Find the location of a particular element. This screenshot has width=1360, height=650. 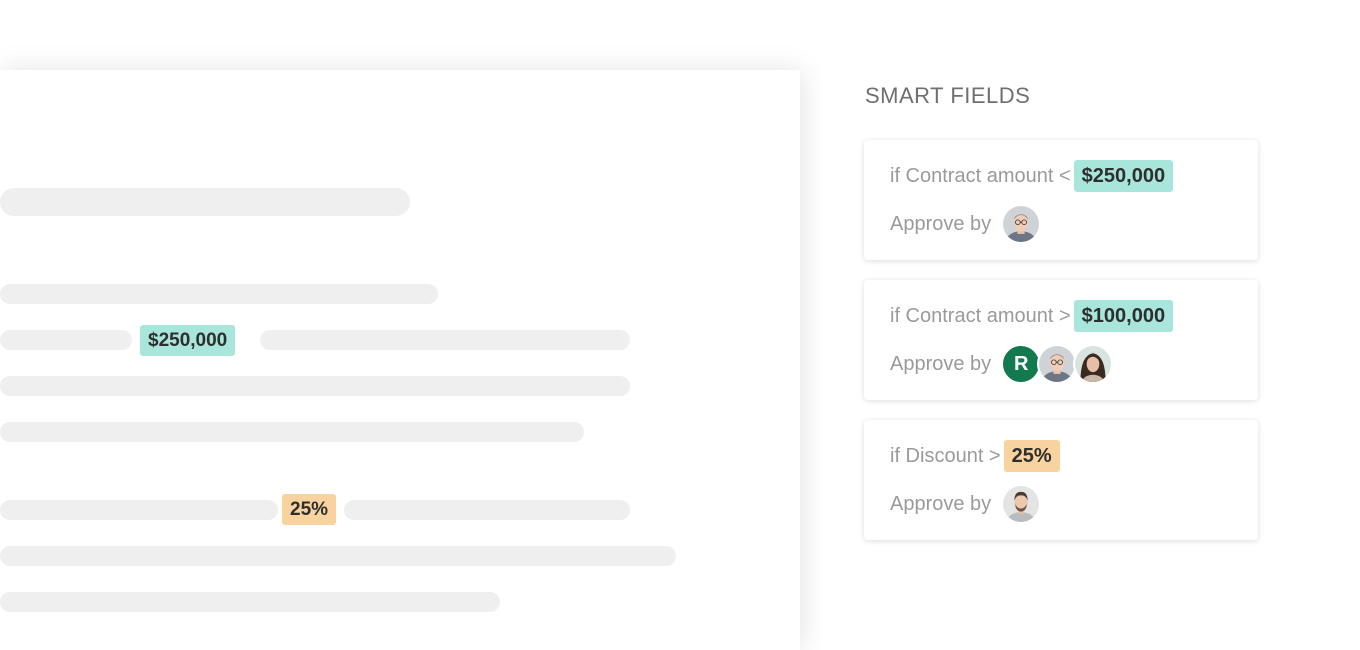

rule-condition: if Discount > 25% is located at coordinates (975, 456).